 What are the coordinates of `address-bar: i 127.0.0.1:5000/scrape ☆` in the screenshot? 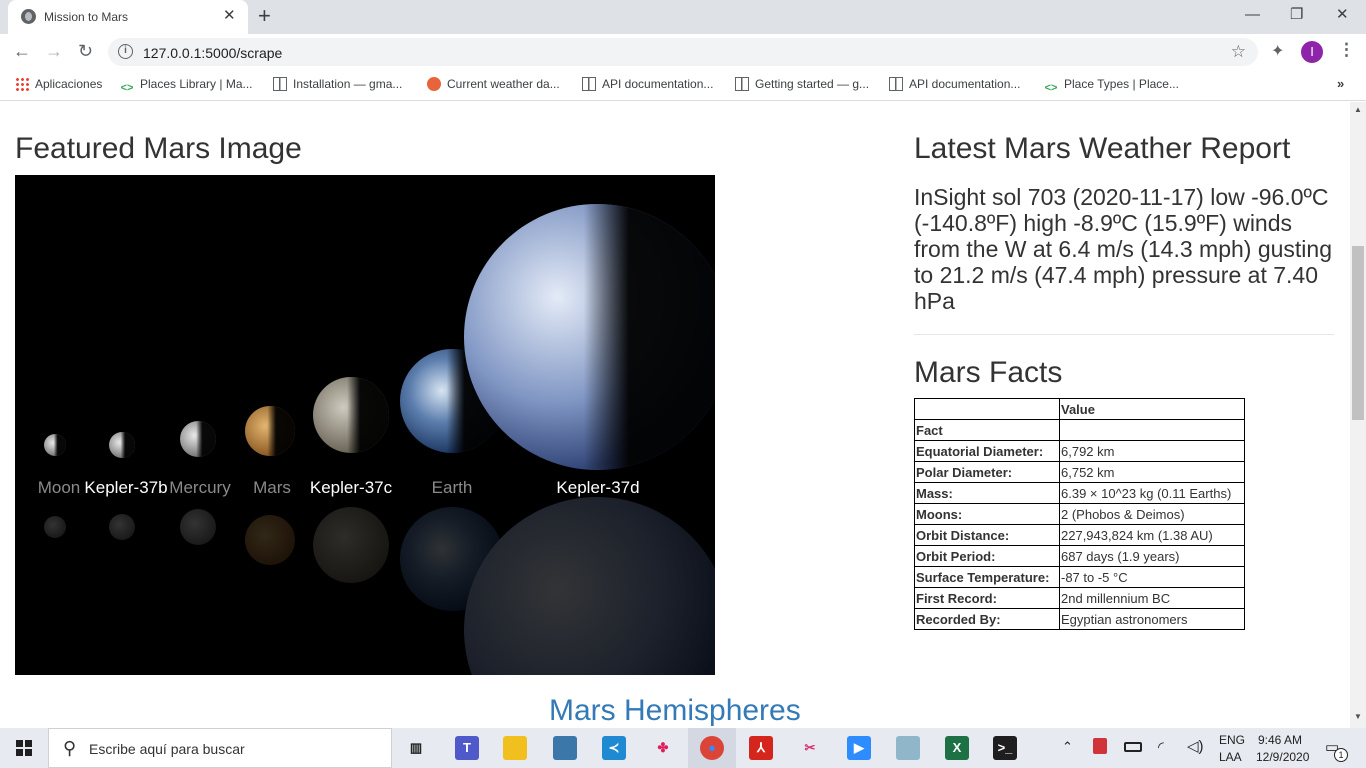 It's located at (683, 52).